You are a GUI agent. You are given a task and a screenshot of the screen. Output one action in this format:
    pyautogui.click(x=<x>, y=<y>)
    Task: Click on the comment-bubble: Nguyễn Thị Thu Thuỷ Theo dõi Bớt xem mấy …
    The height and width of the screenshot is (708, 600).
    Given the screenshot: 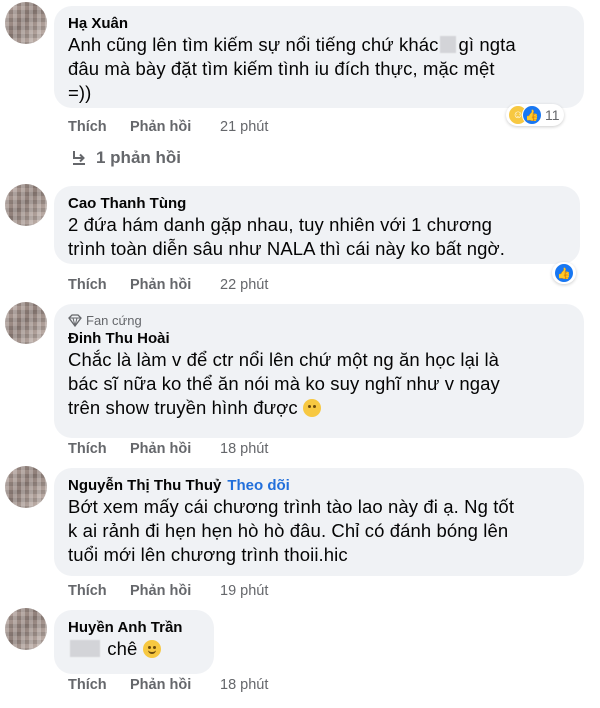 What is the action you would take?
    pyautogui.click(x=319, y=522)
    